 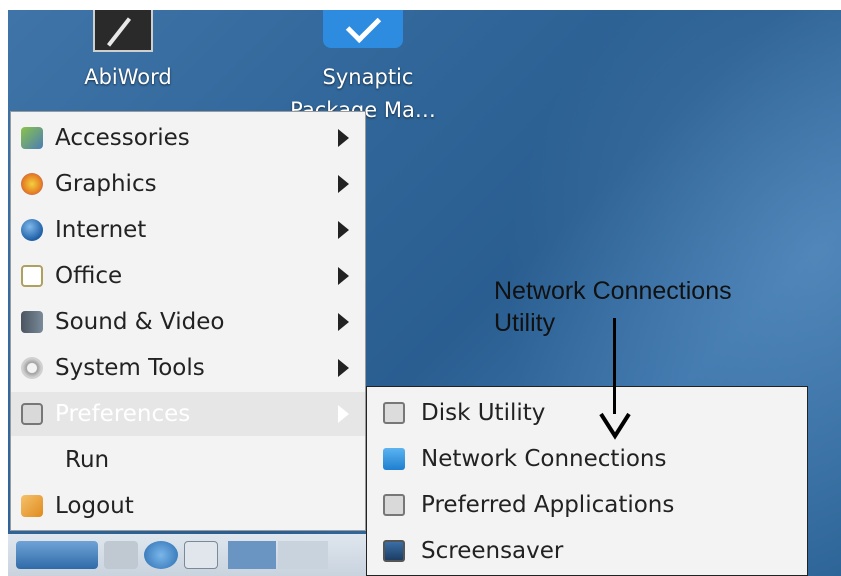 What do you see at coordinates (32, 322) in the screenshot?
I see `sound-video-icon` at bounding box center [32, 322].